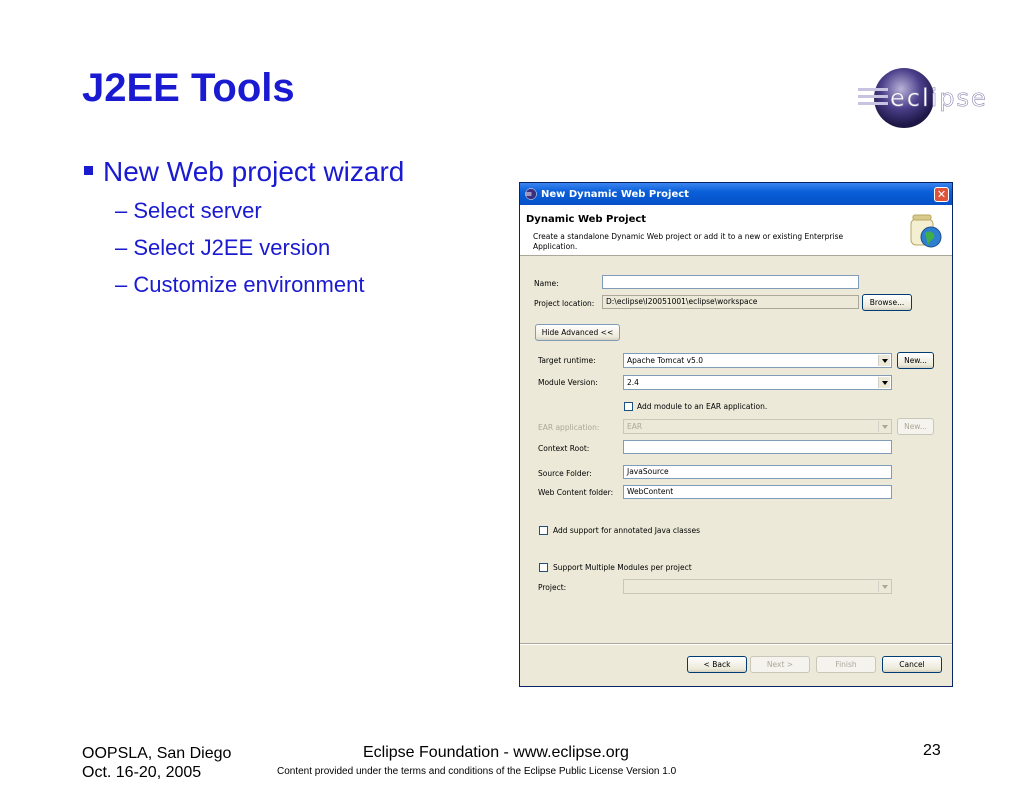  Describe the element at coordinates (496, 752) in the screenshot. I see `footer-foundation: Eclipse Foundation - www.eclipse.org` at that location.